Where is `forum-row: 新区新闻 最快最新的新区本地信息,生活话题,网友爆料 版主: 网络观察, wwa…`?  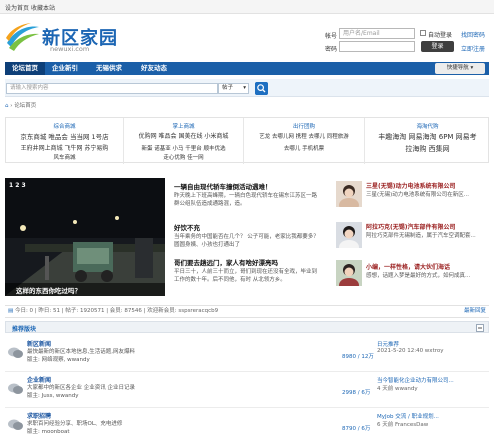
forum-row: 新区新闻 最快最新的新区本地信息,生活话题,网友爆料 版主: 网络观察, wwa… is located at coordinates (247, 354).